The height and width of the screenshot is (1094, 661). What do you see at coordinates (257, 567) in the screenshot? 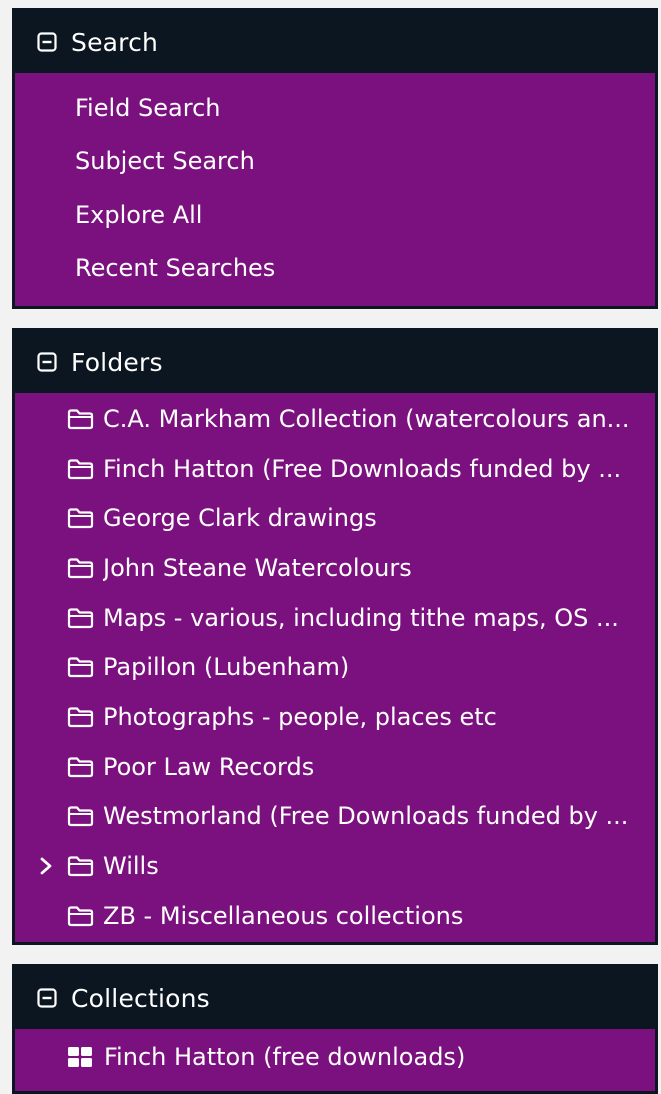
I see `folder-item-label: John Steane Watercolours` at bounding box center [257, 567].